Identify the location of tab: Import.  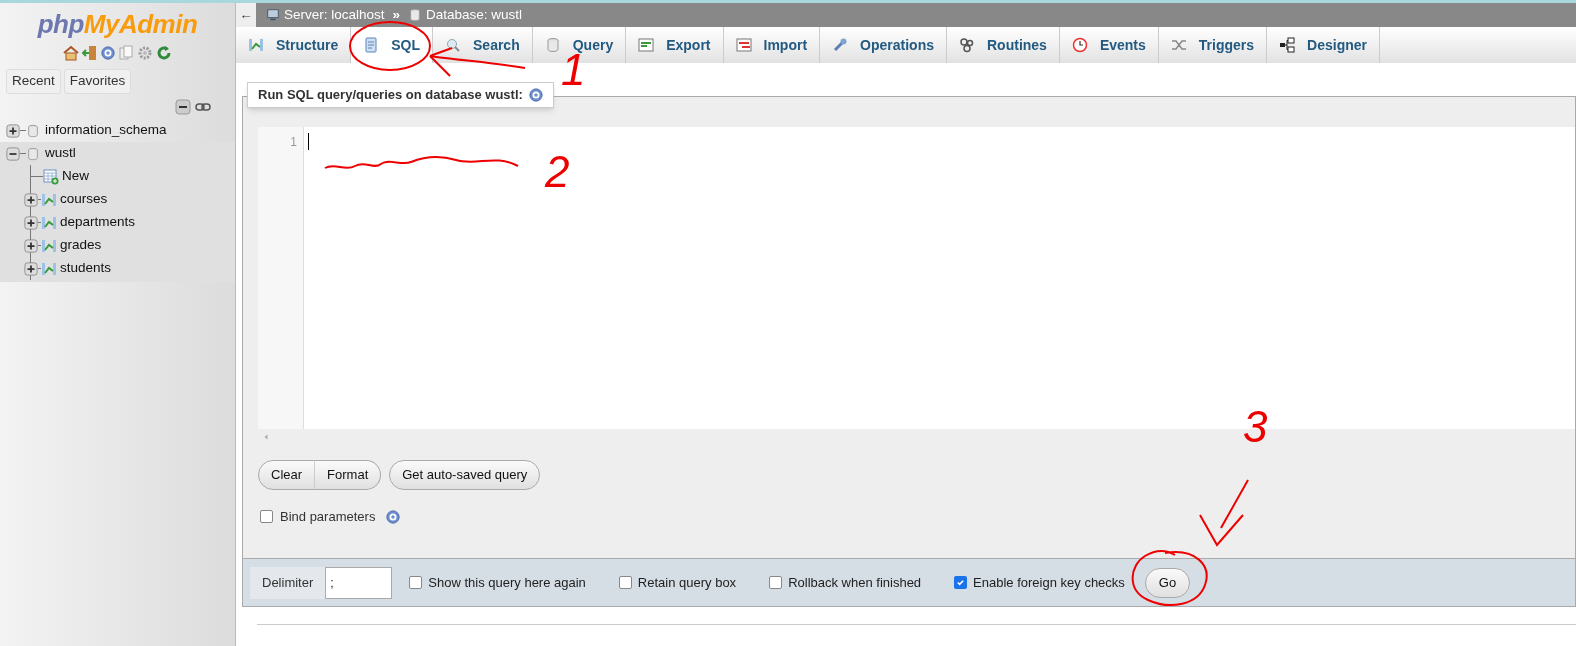
(772, 45).